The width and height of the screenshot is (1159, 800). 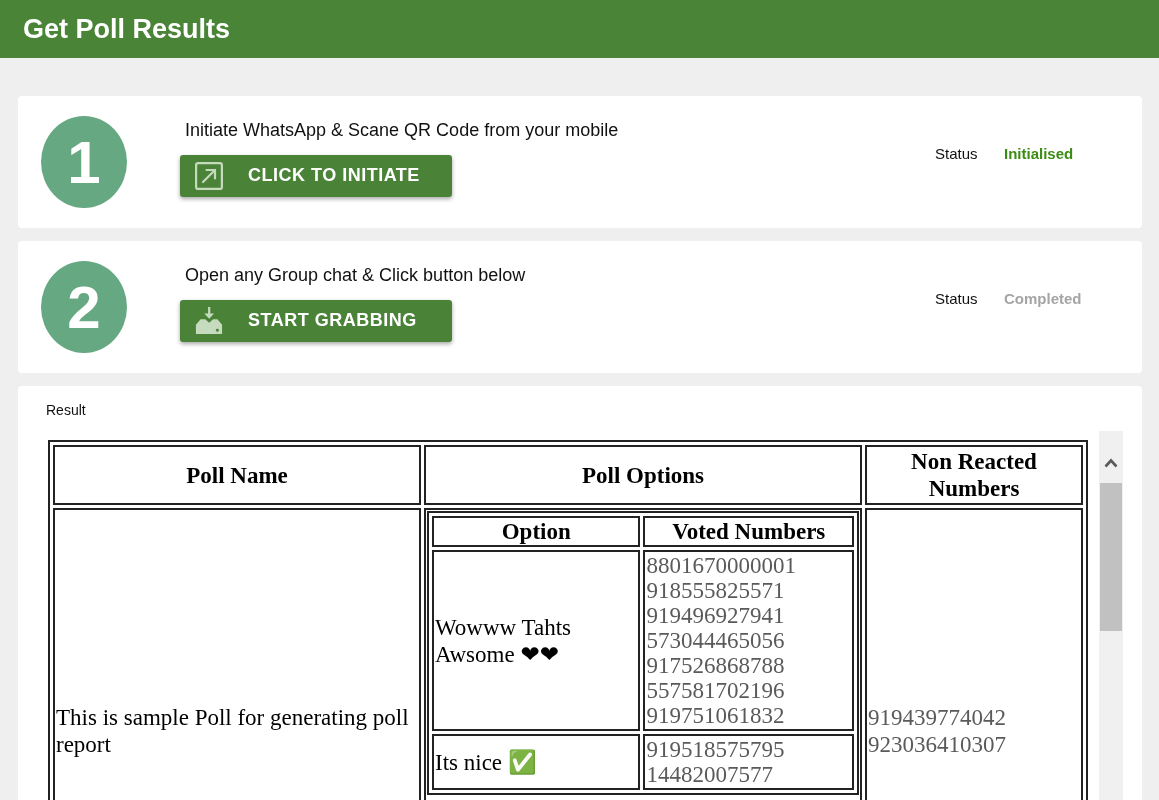 I want to click on table-cell: This is sample Poll for generating poll report, so click(x=237, y=654).